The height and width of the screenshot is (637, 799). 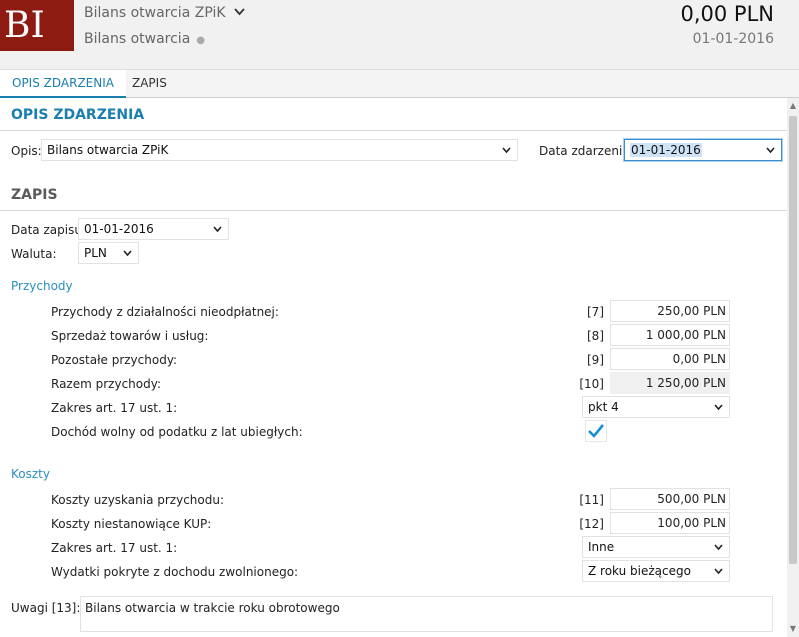 What do you see at coordinates (670, 499) in the screenshot?
I see `koszty-uzyskania-input: 500,00 PLN` at bounding box center [670, 499].